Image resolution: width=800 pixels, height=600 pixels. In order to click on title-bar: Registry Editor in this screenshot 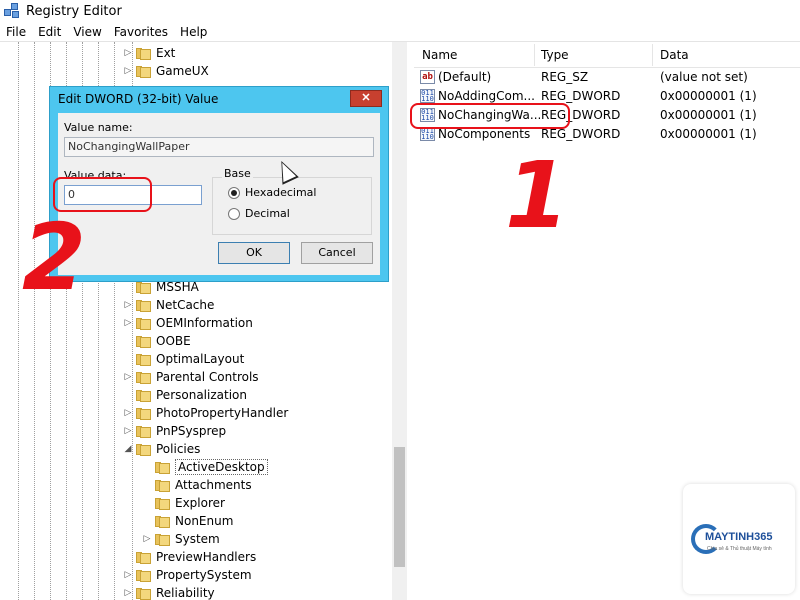, I will do `click(400, 11)`.